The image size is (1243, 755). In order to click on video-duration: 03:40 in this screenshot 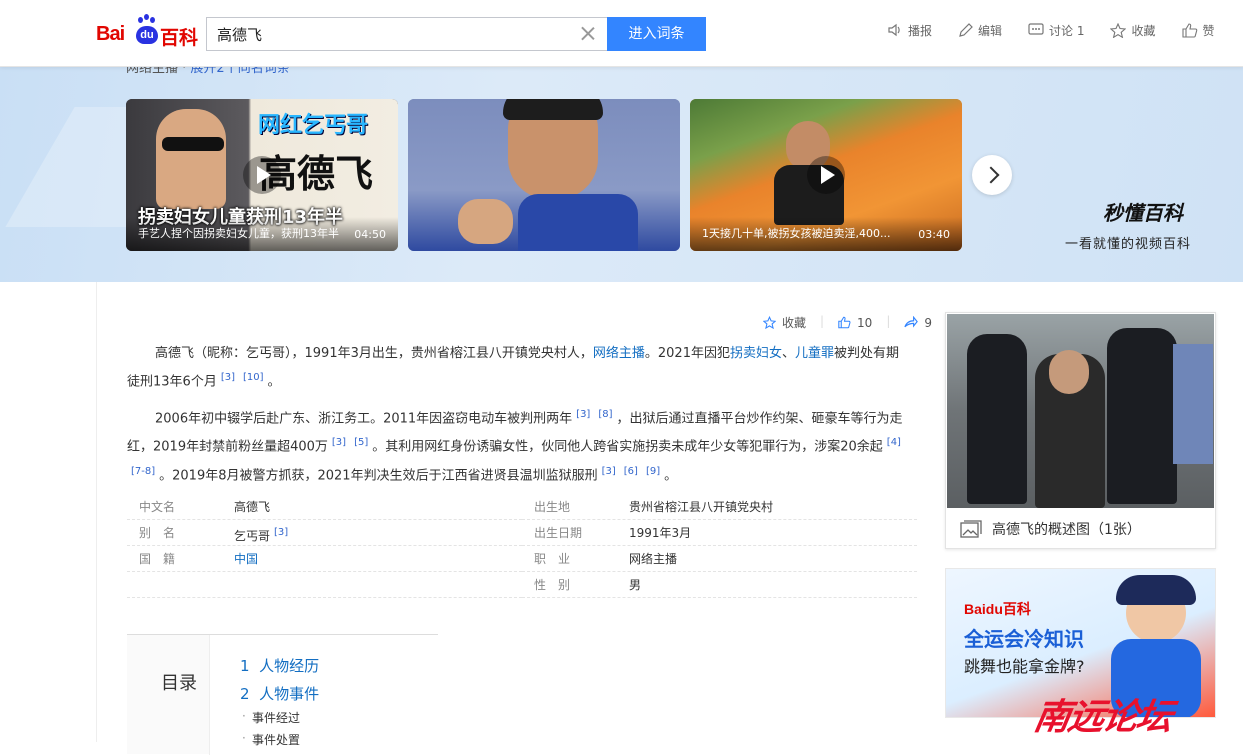, I will do `click(934, 234)`.